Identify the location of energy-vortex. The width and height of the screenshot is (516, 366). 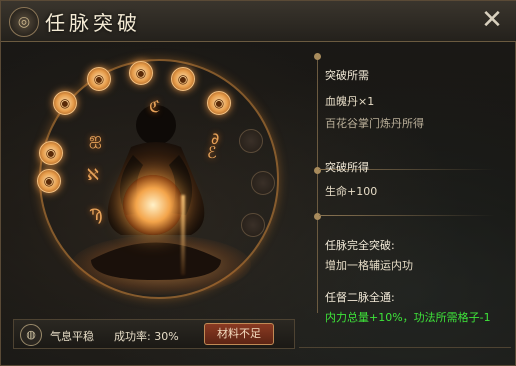
(153, 205).